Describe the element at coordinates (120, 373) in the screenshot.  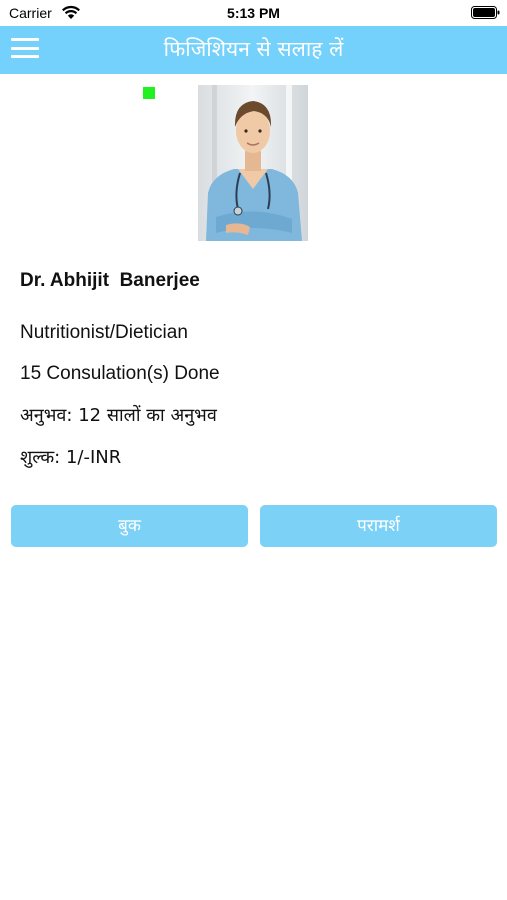
I see `consultations-count: 15 Consulation(s) Done` at that location.